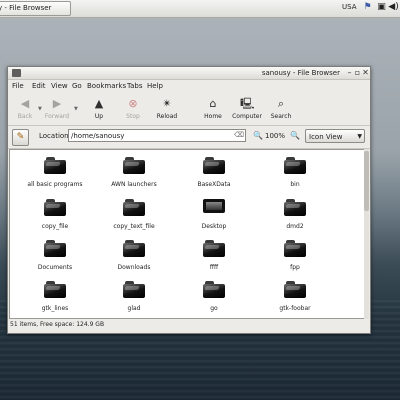 Image resolution: width=400 pixels, height=400 pixels. What do you see at coordinates (365, 72) in the screenshot?
I see `close-icon: ✕` at bounding box center [365, 72].